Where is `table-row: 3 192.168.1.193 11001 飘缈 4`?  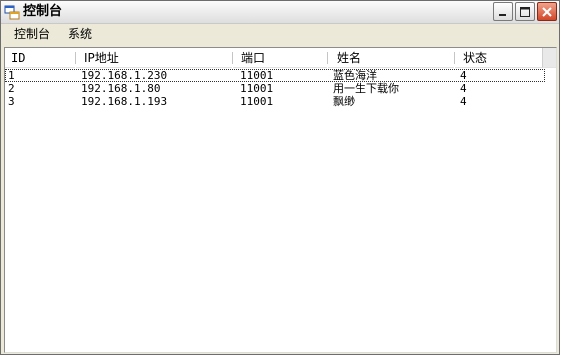 table-row: 3 192.168.1.193 11001 飘缈 4 is located at coordinates (275, 101).